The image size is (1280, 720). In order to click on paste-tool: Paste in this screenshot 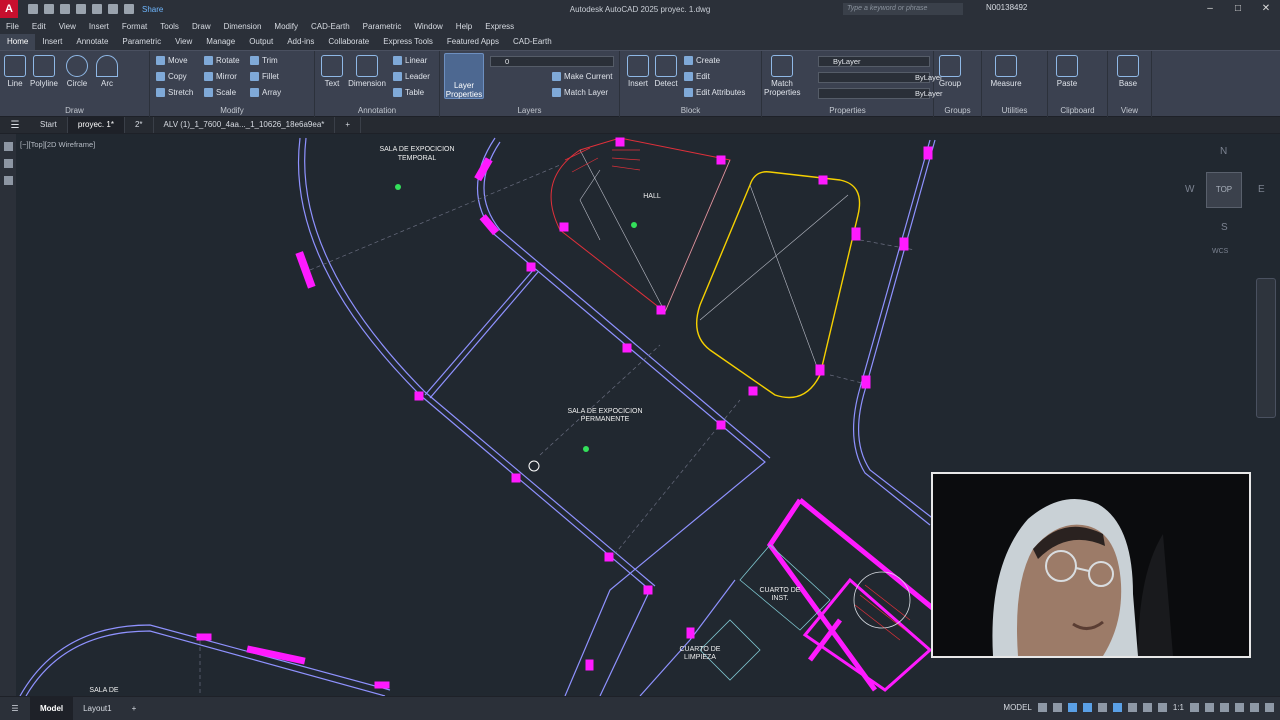, I will do `click(1067, 71)`.